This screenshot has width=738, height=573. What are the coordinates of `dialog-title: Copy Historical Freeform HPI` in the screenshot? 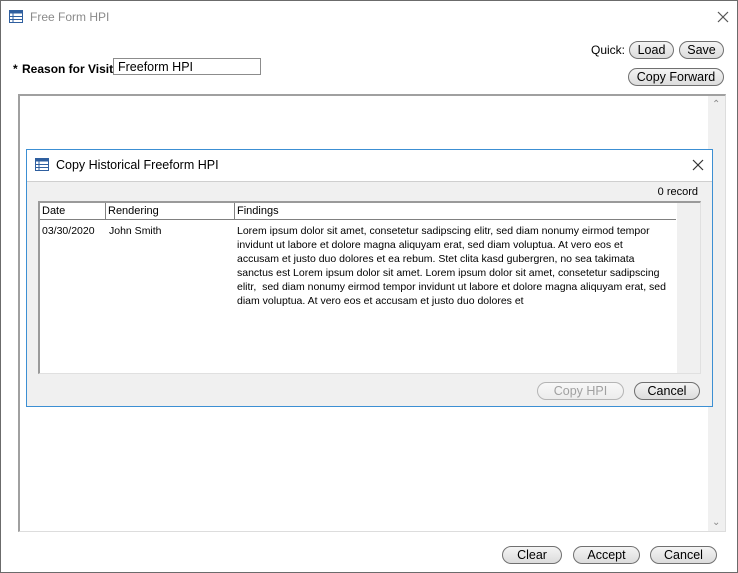 It's located at (137, 165).